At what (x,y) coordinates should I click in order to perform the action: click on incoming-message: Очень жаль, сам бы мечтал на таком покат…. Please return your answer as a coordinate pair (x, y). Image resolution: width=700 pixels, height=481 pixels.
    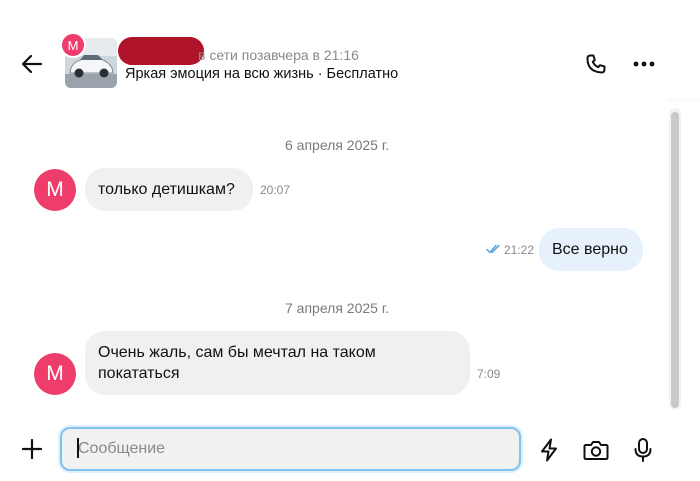
    Looking at the image, I should click on (277, 363).